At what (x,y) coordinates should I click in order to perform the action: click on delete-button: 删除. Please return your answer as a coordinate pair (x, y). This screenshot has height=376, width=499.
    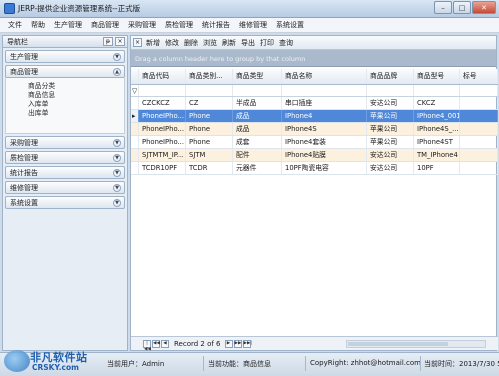
    Looking at the image, I should click on (191, 43).